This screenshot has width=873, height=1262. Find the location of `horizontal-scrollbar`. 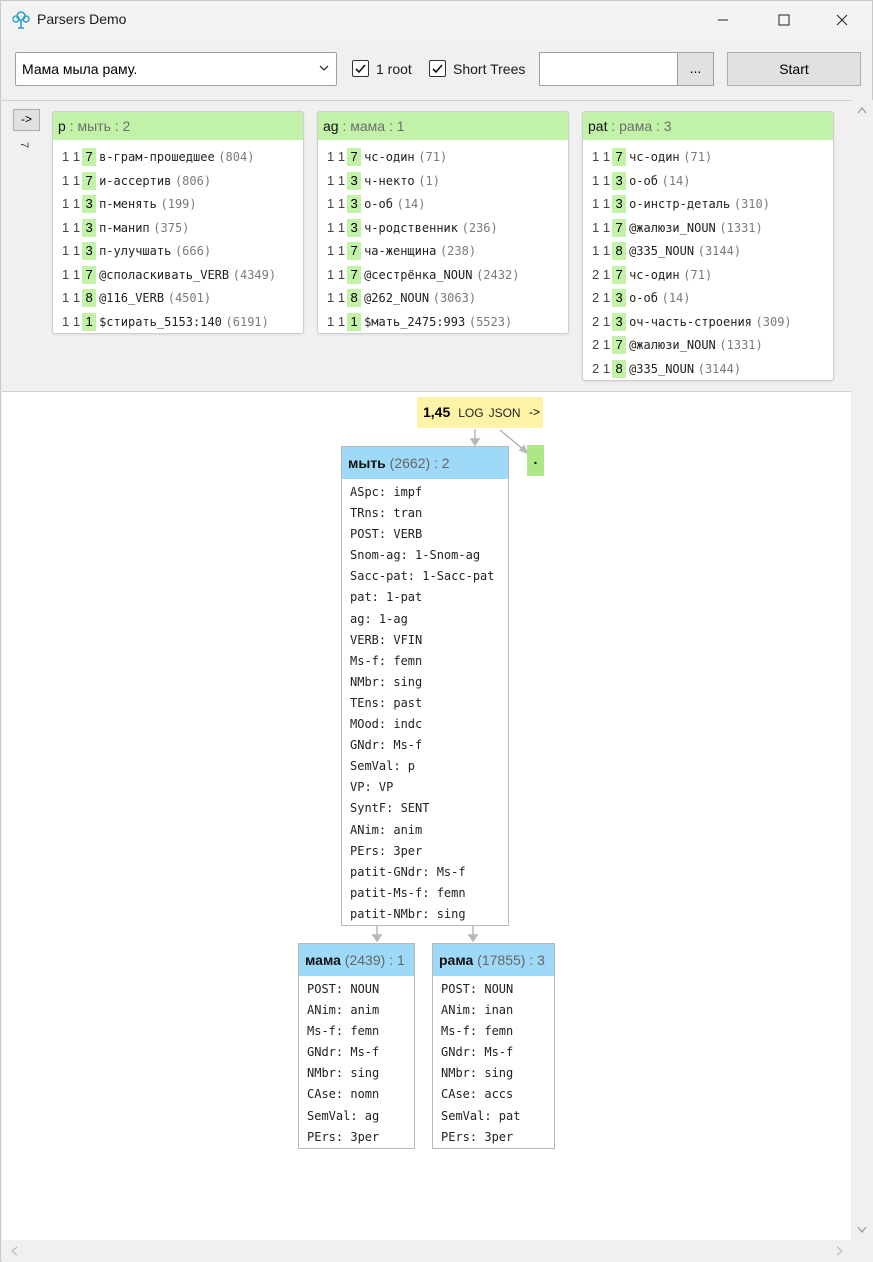

horizontal-scrollbar is located at coordinates (437, 1251).